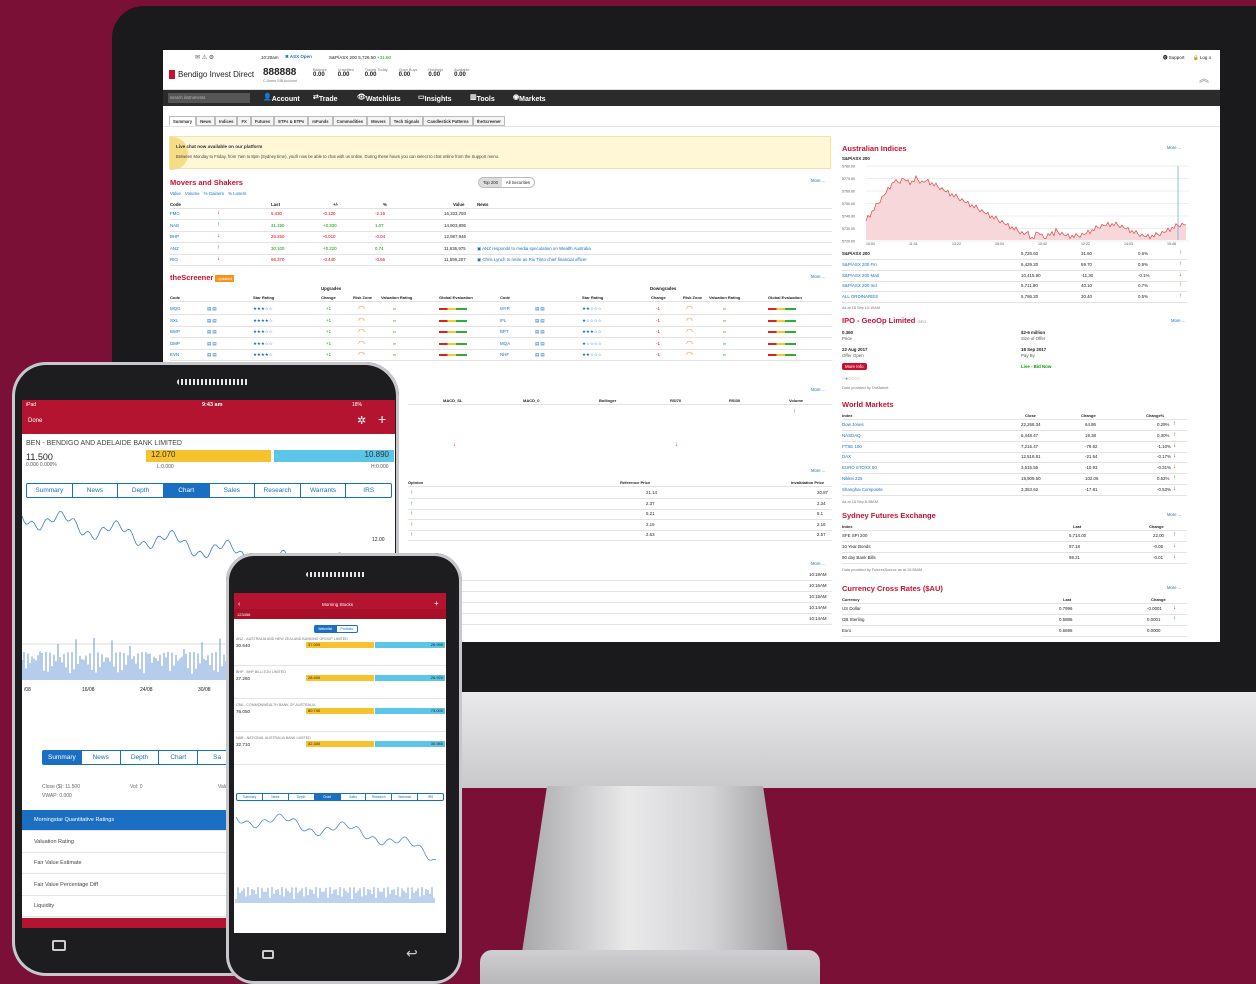  I want to click on stock-code-link: NHF, so click(504, 354).